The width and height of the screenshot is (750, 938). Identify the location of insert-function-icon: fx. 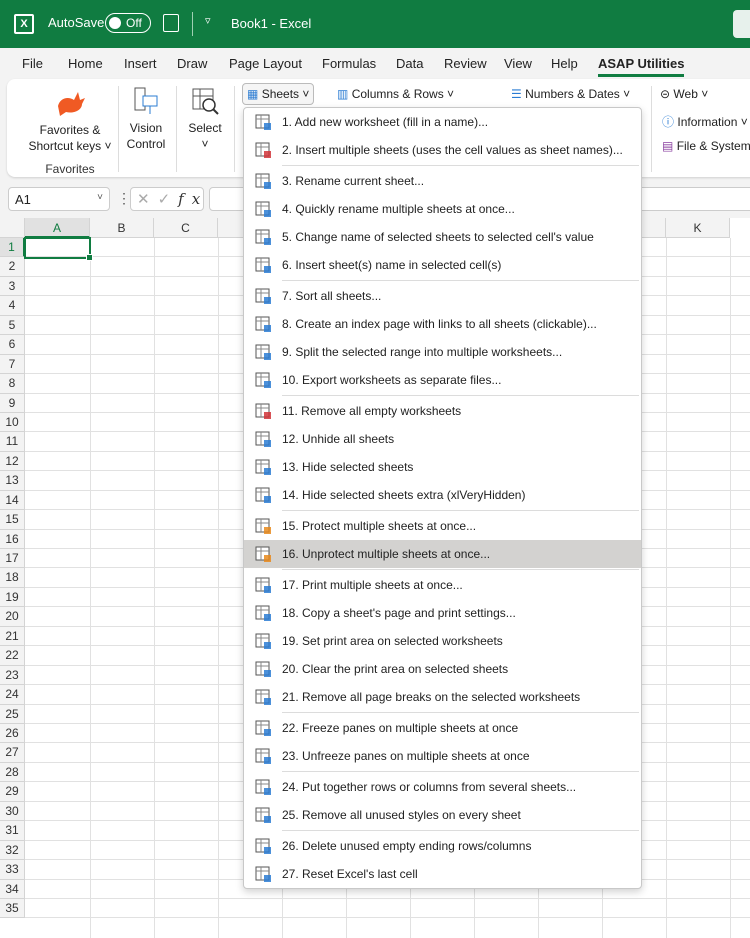
(193, 199).